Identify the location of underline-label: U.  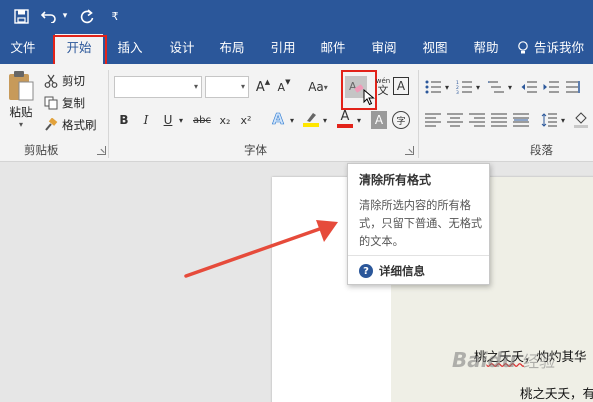
(168, 120).